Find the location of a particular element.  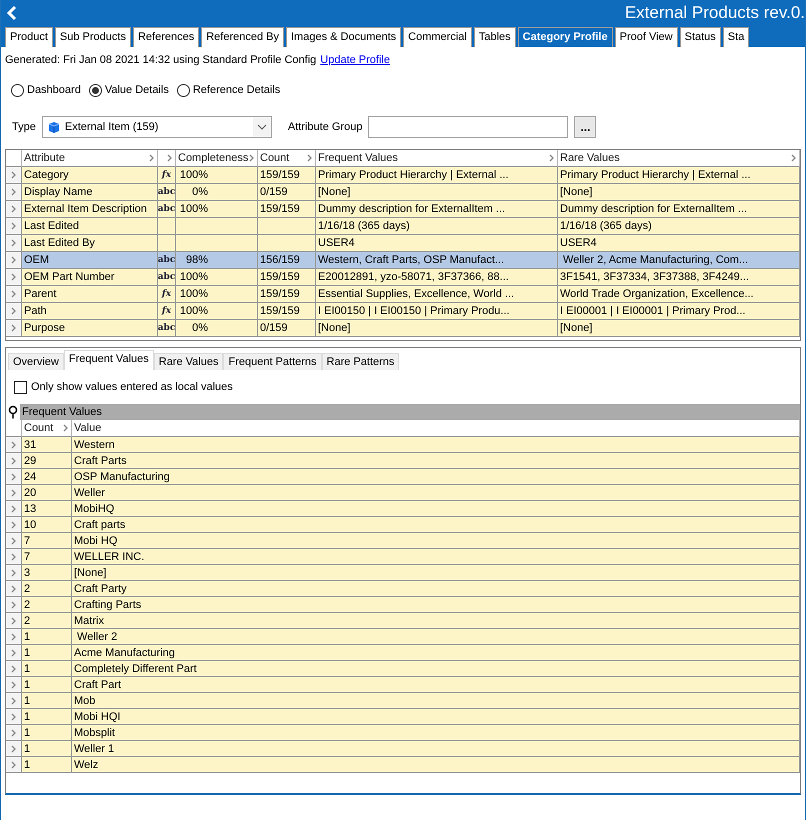

table-cell: Mob is located at coordinates (436, 701).